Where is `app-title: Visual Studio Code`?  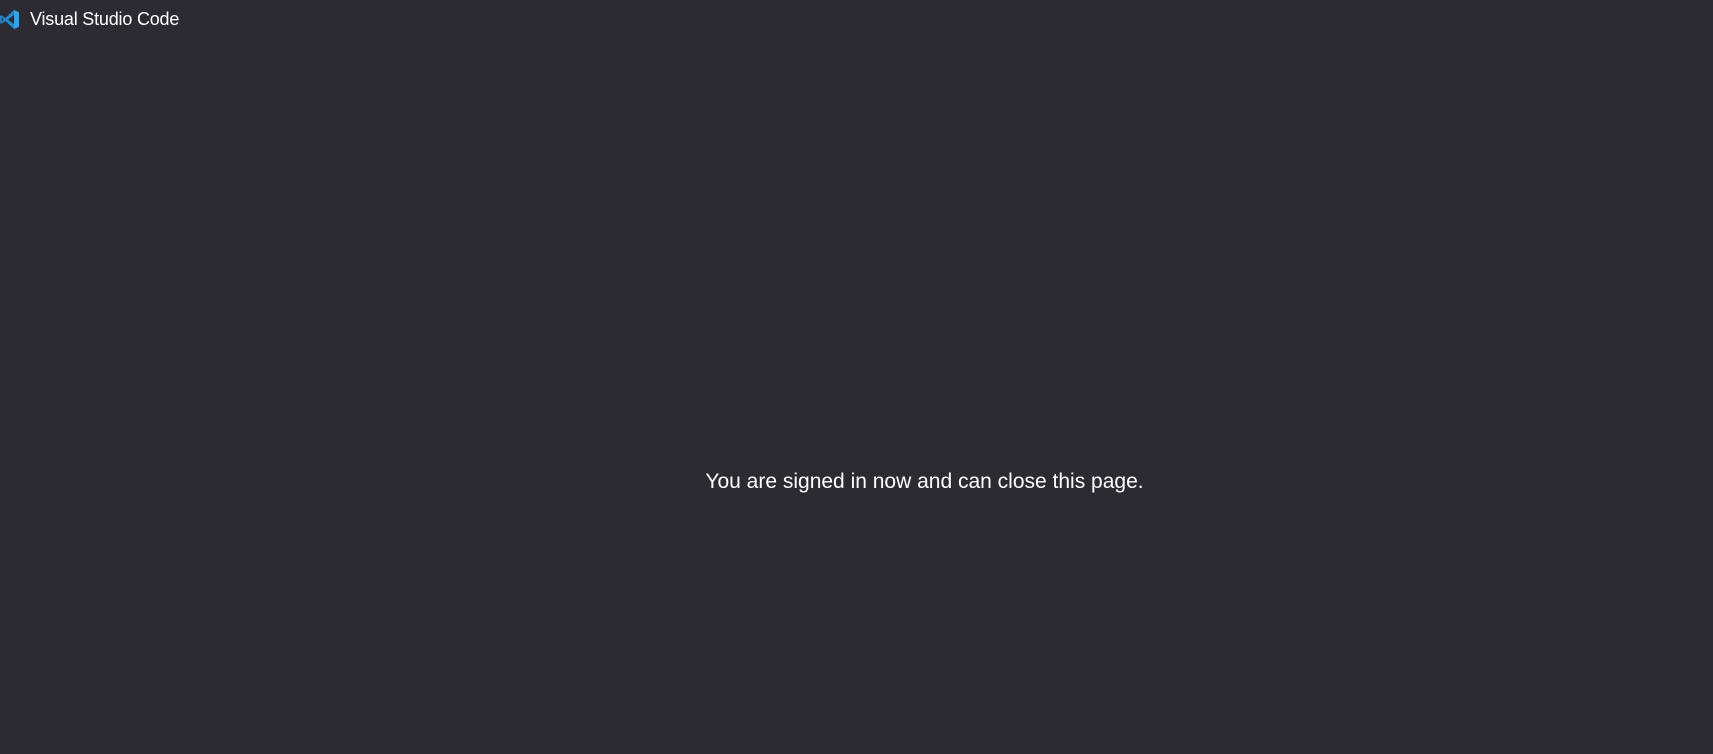 app-title: Visual Studio Code is located at coordinates (105, 18).